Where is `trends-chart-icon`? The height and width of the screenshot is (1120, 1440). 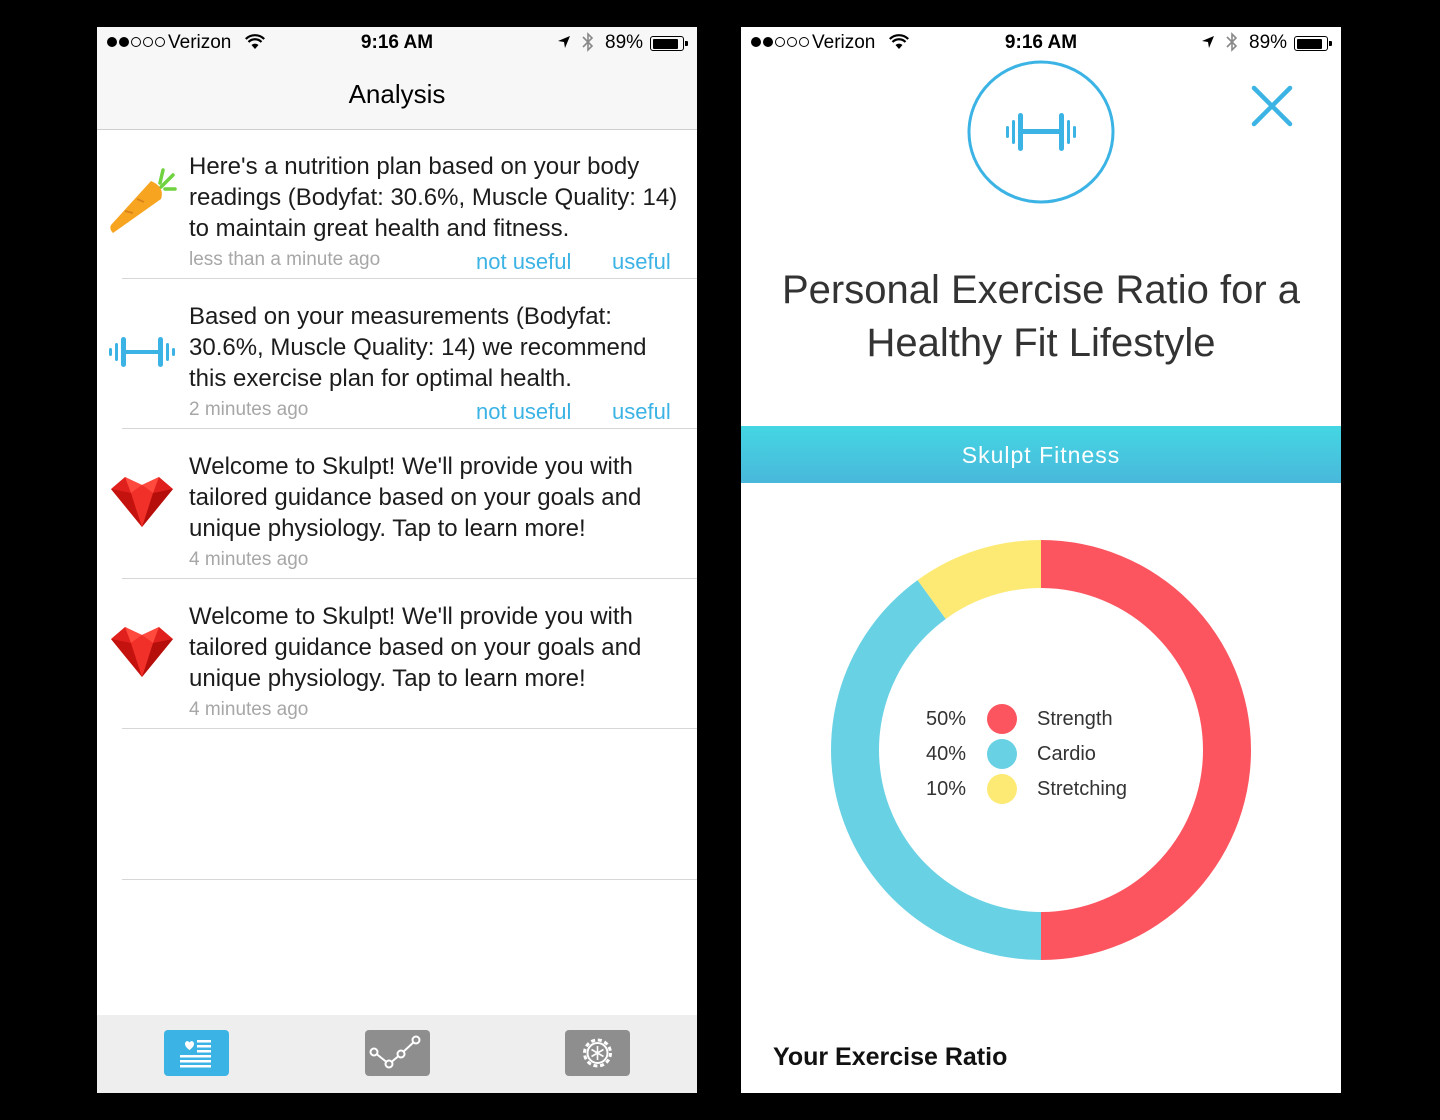
trends-chart-icon is located at coordinates (395, 1052).